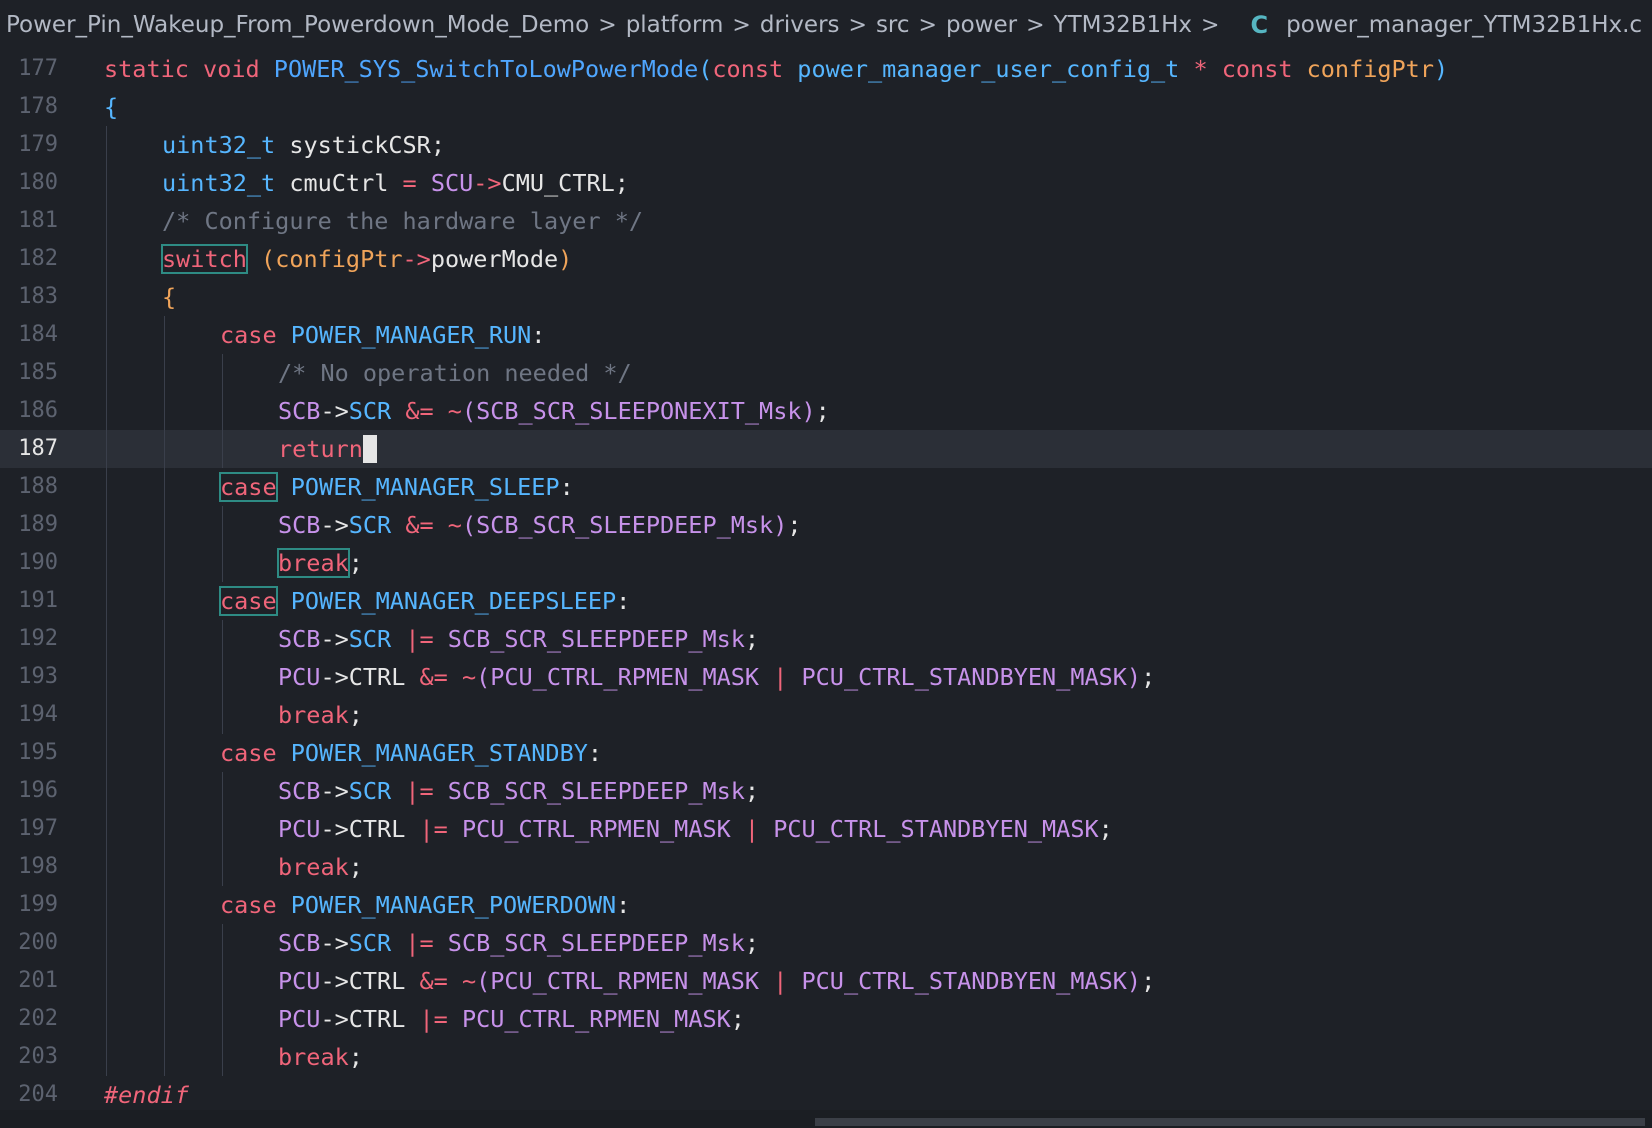 Image resolution: width=1652 pixels, height=1128 pixels. What do you see at coordinates (826, 259) in the screenshot?
I see `code-line: 182 switch (configPtr->powerMode)` at bounding box center [826, 259].